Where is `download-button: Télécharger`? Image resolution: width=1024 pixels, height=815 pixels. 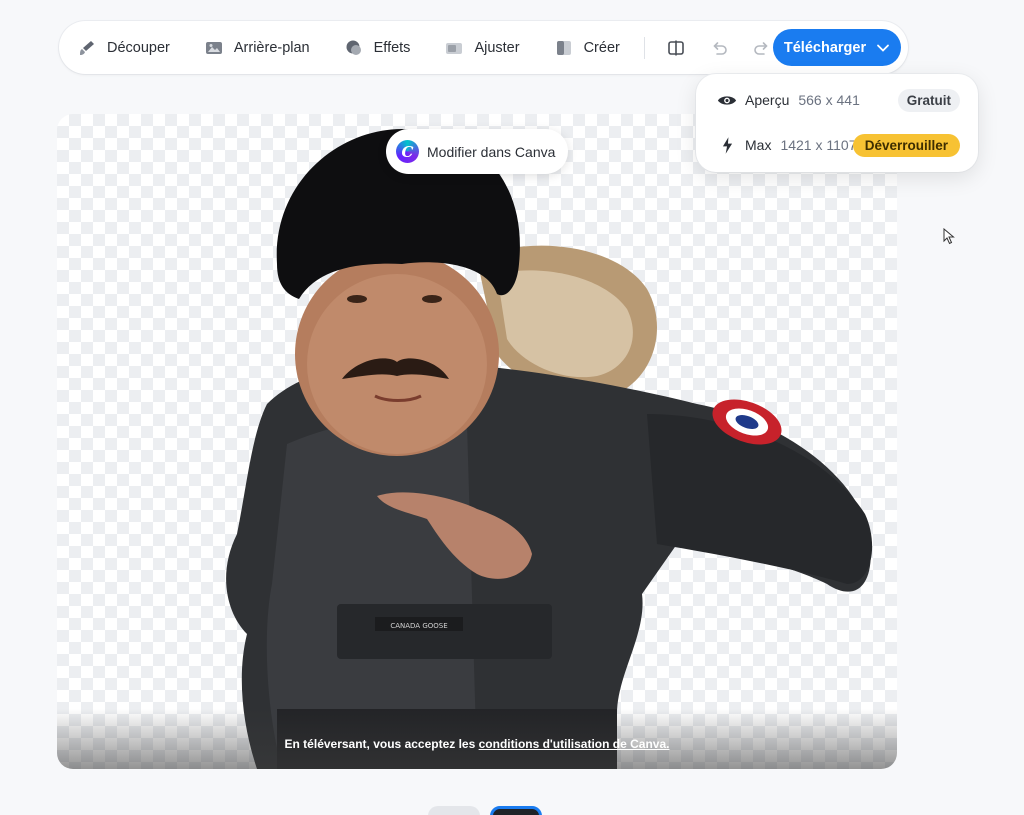 download-button: Télécharger is located at coordinates (837, 47).